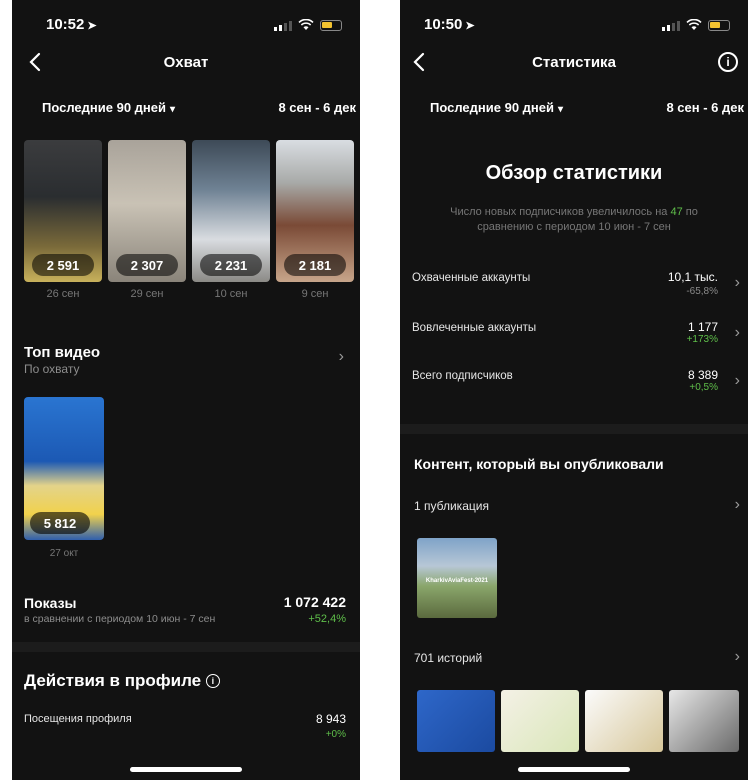 Image resolution: width=749 pixels, height=780 pixels. What do you see at coordinates (78, 719) in the screenshot?
I see `visits-label: Посещения профиля` at bounding box center [78, 719].